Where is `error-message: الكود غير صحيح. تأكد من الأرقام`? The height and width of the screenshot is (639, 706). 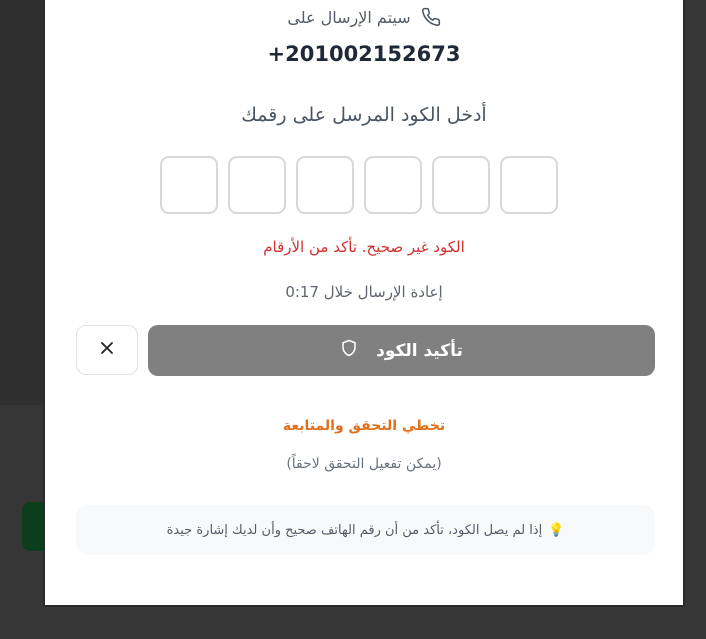
error-message: الكود غير صحيح. تأكد من الأرقام is located at coordinates (364, 247).